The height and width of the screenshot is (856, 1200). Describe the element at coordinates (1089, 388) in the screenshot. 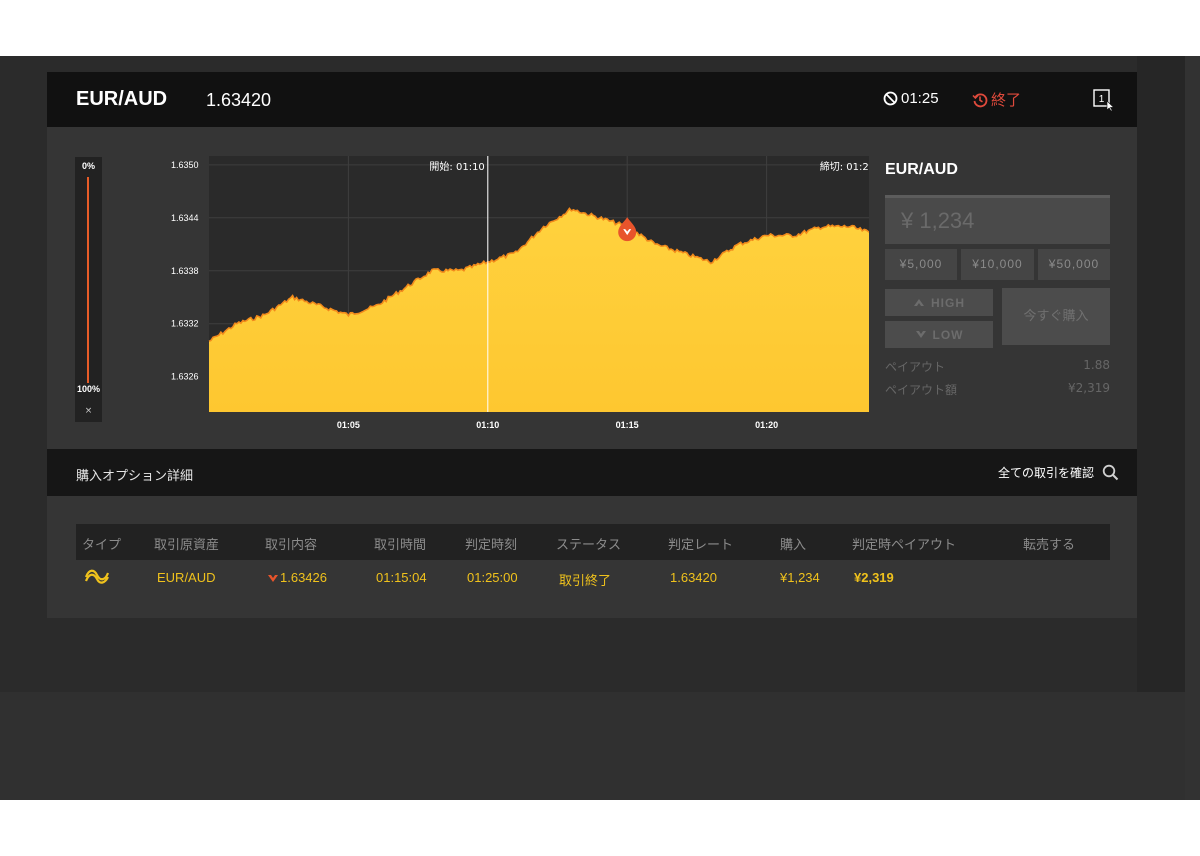

I see `payout-amount-value: ¥2,319` at that location.